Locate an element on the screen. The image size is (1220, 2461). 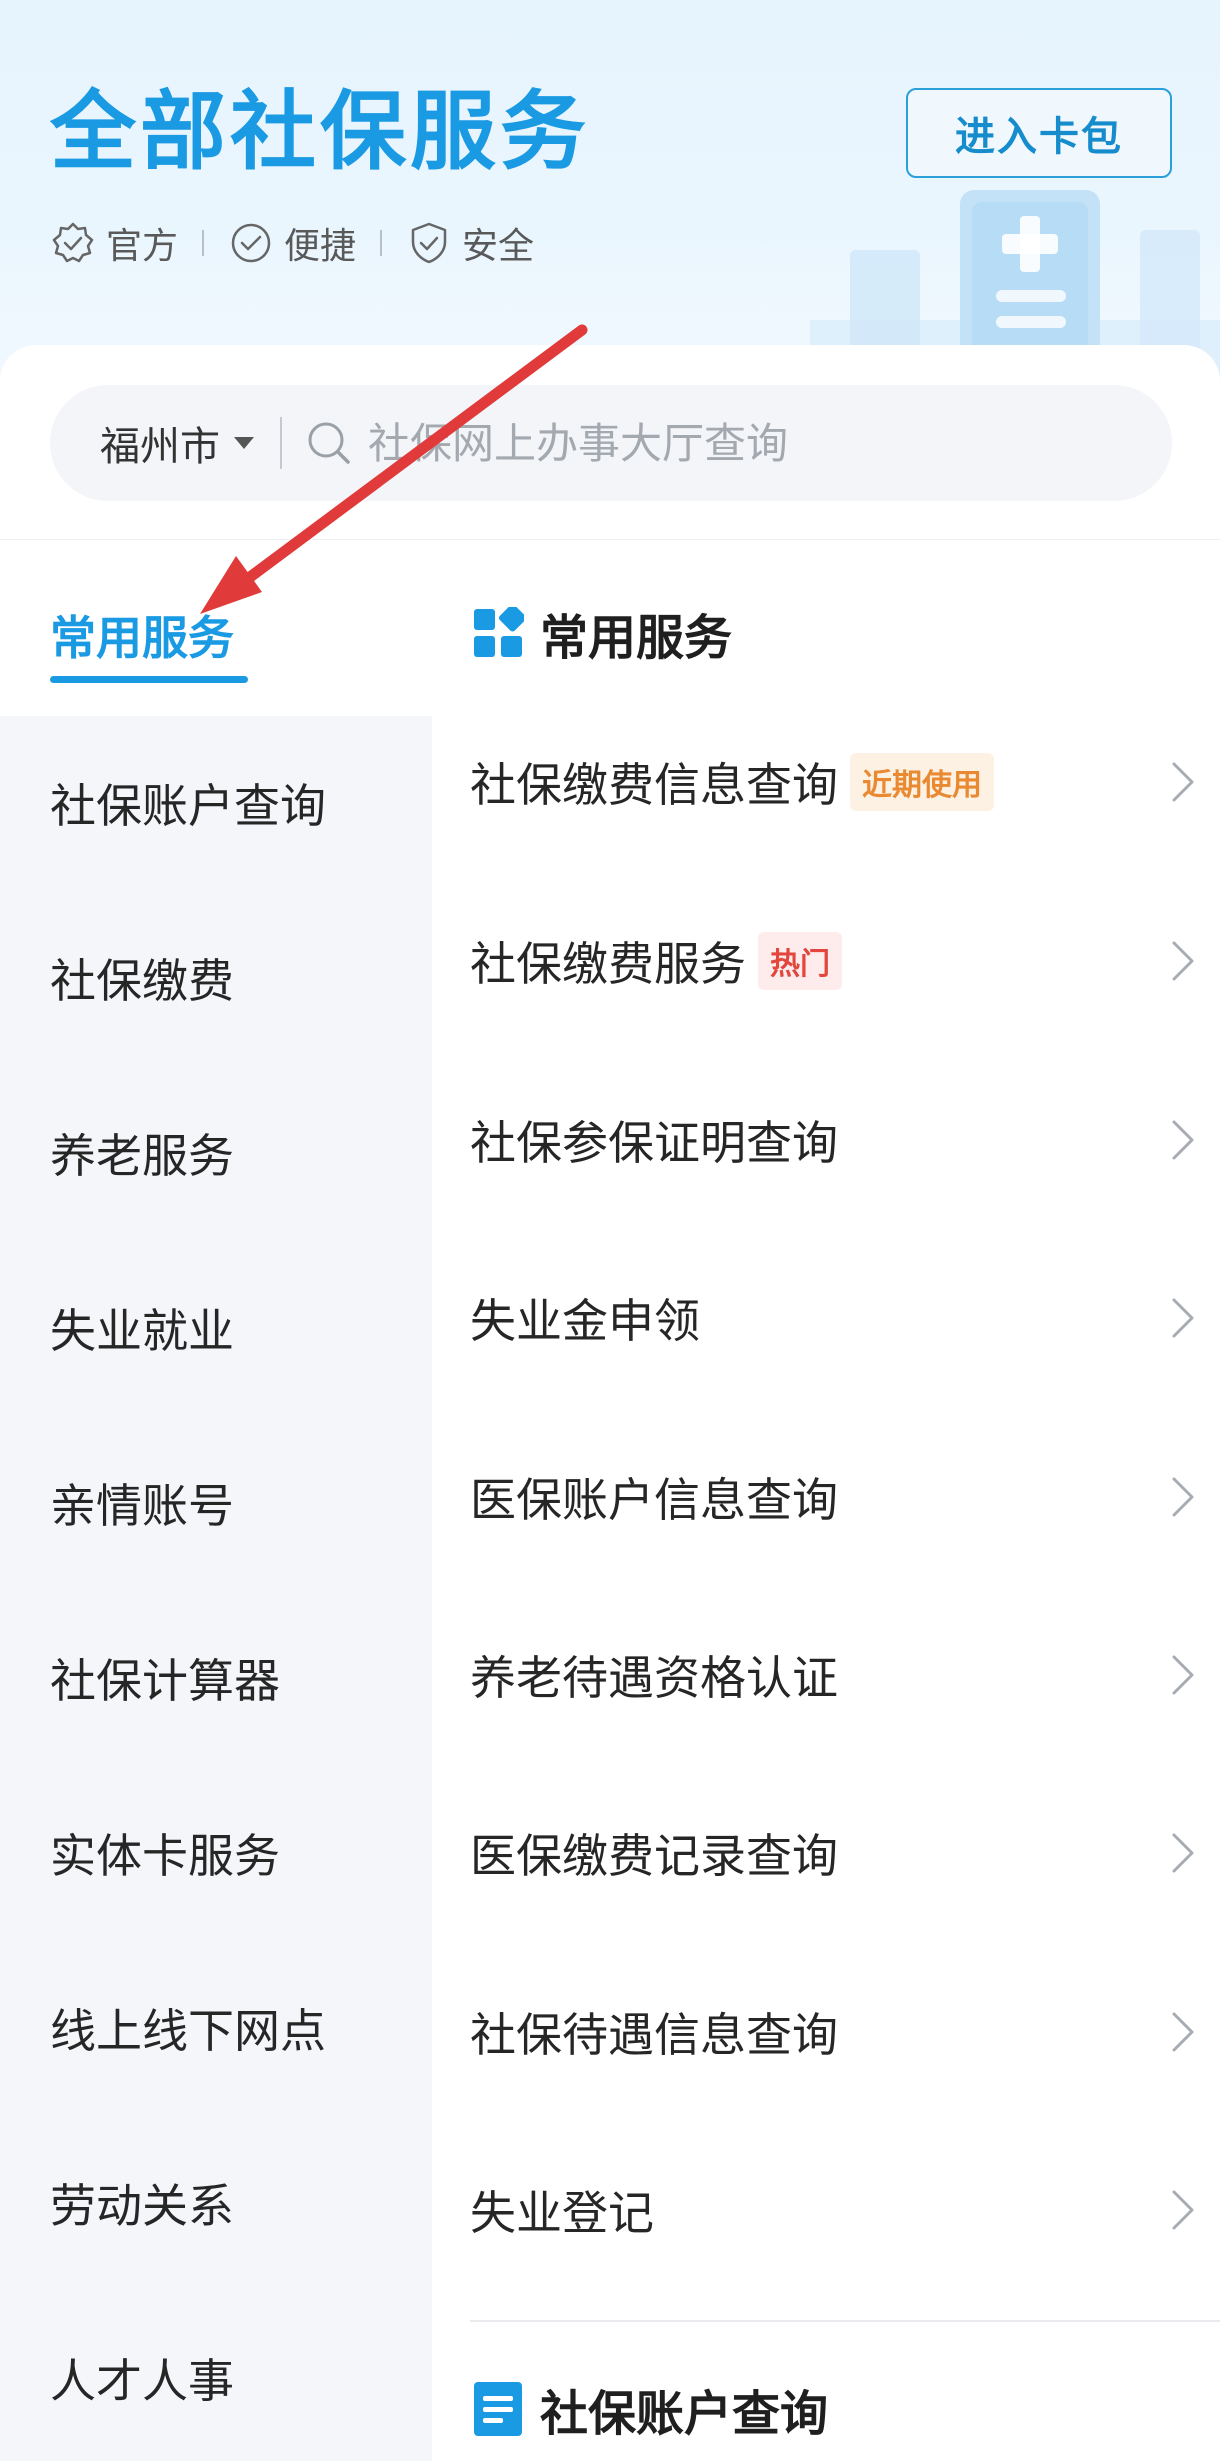
badge-convenient: 便捷 is located at coordinates (292, 243).